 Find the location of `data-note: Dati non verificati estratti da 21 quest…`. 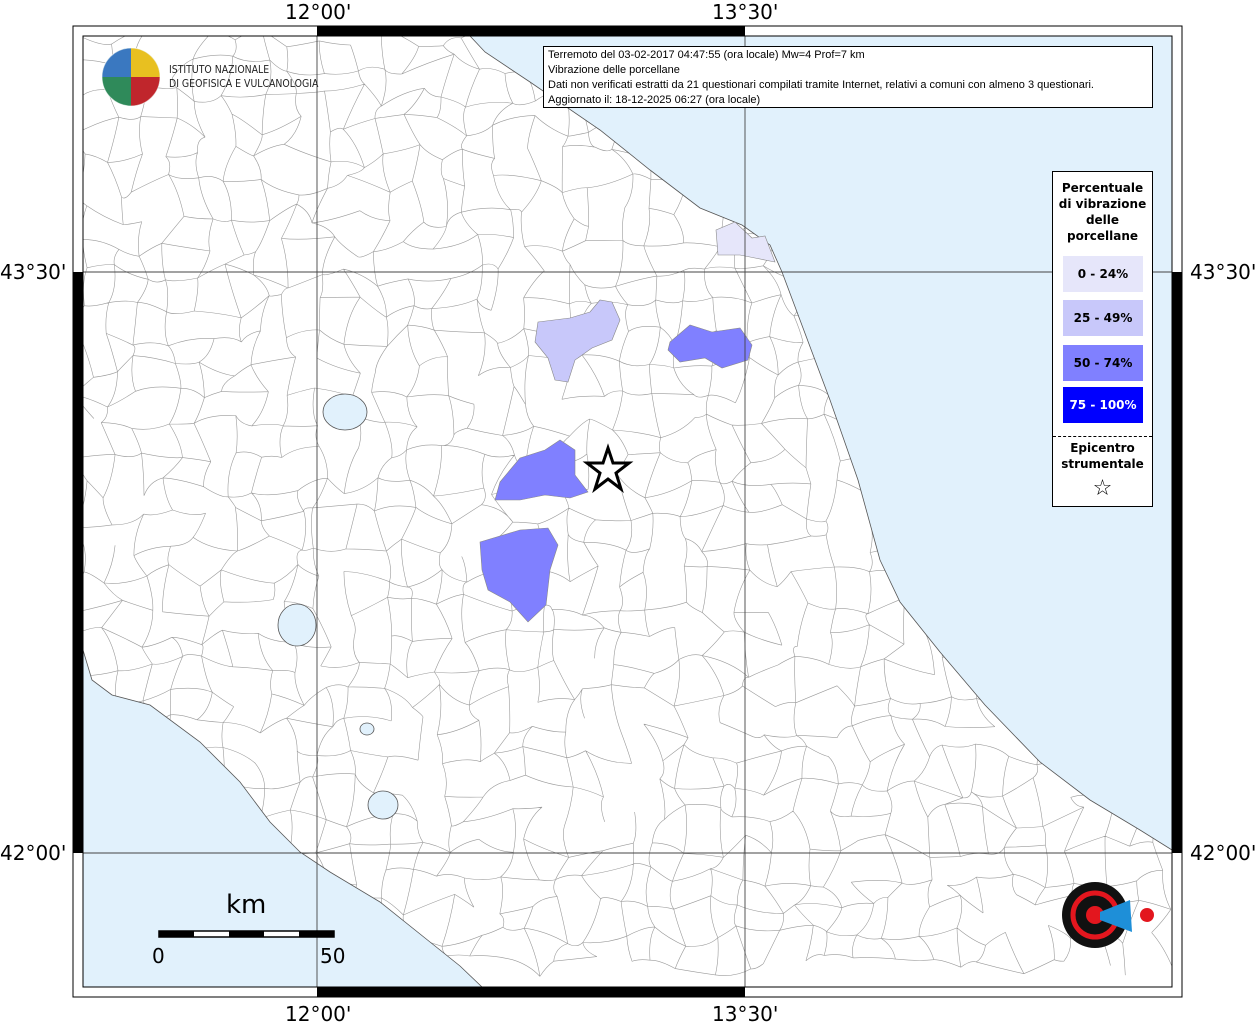

data-note: Dati non verificati estratti da 21 quest… is located at coordinates (821, 85).